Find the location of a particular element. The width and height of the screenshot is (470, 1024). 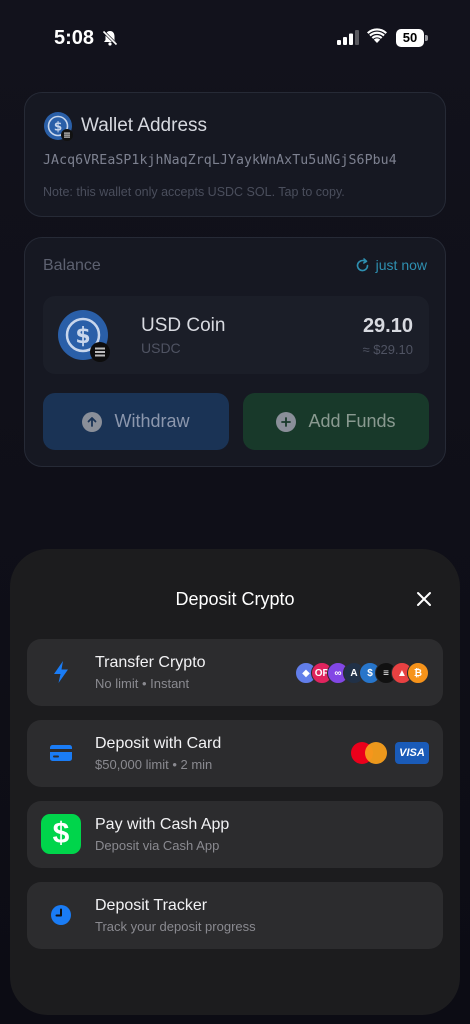

option-cash-app: $ Pay with Cash App Deposit via Cash App is located at coordinates (235, 834).